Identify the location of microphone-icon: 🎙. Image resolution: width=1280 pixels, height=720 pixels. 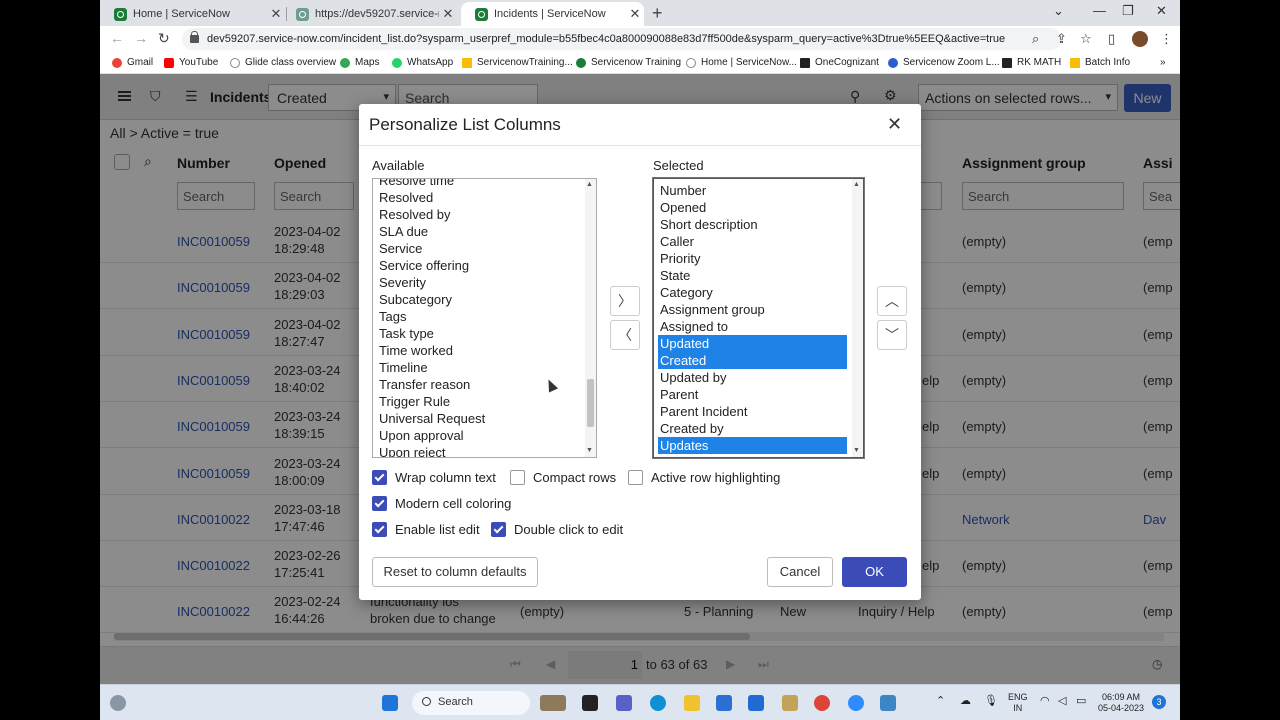
(991, 701).